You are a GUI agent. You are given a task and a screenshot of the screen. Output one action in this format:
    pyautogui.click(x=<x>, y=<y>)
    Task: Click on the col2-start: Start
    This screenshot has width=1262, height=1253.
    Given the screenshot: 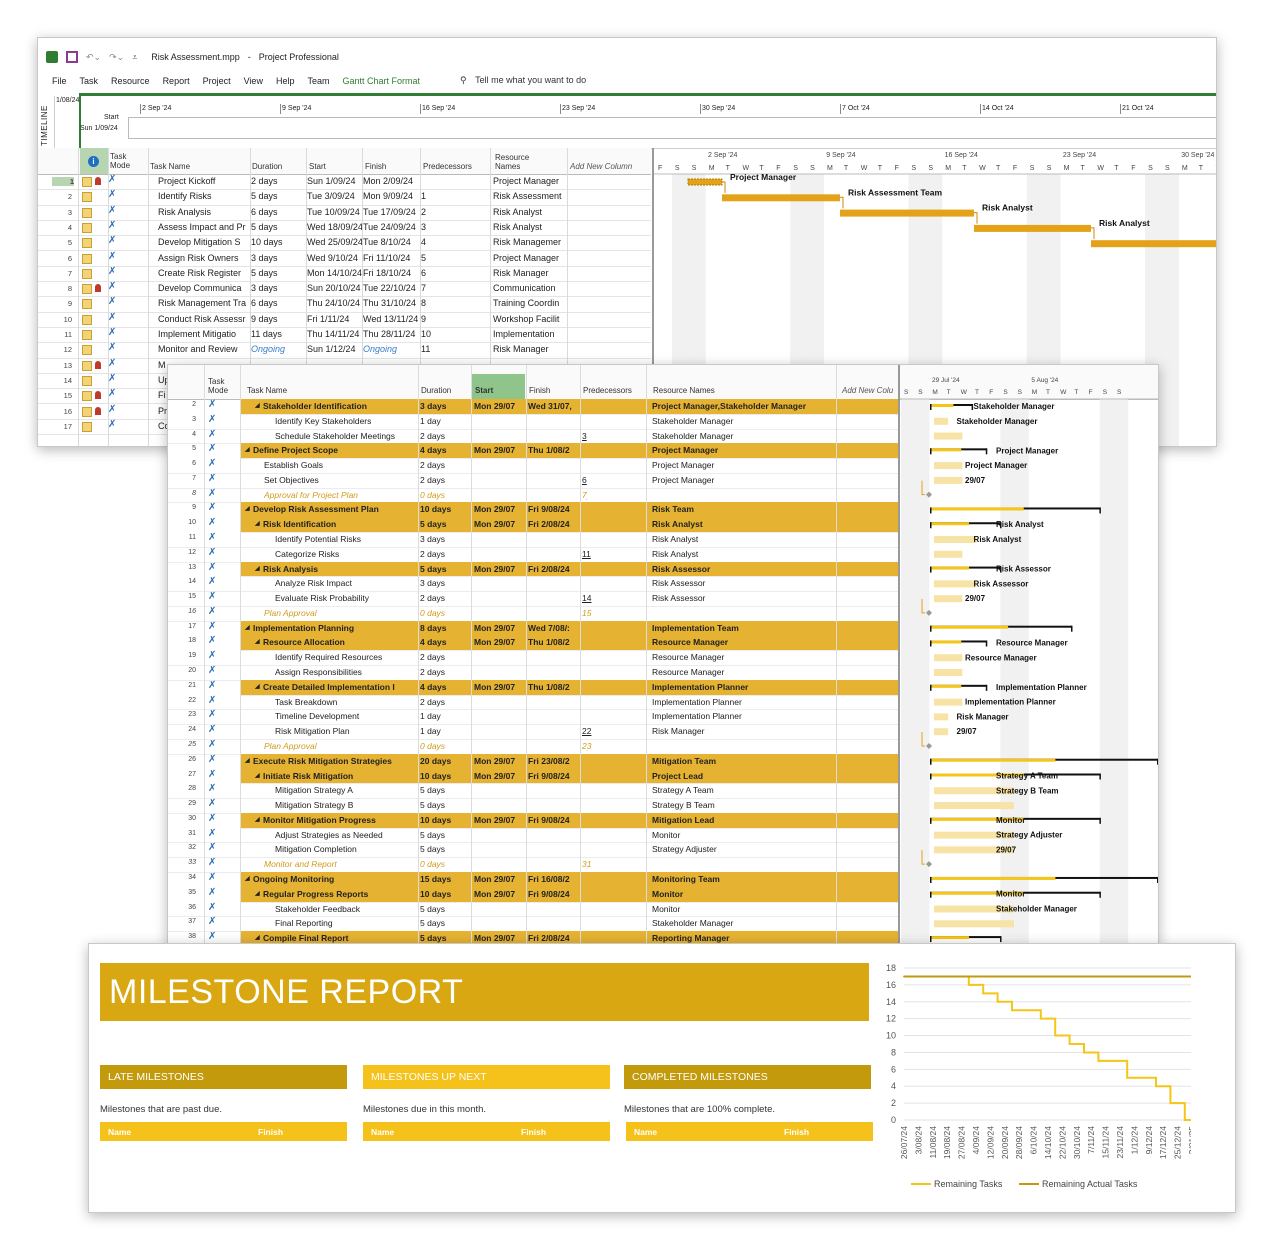 What is the action you would take?
    pyautogui.click(x=484, y=390)
    